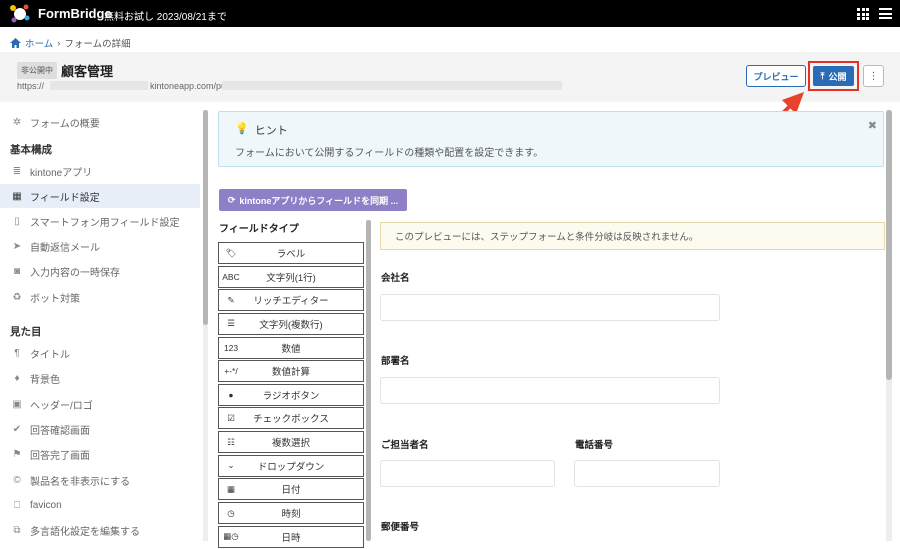  What do you see at coordinates (291, 253) in the screenshot?
I see `field-type-label: 🏷 ラベル` at bounding box center [291, 253].